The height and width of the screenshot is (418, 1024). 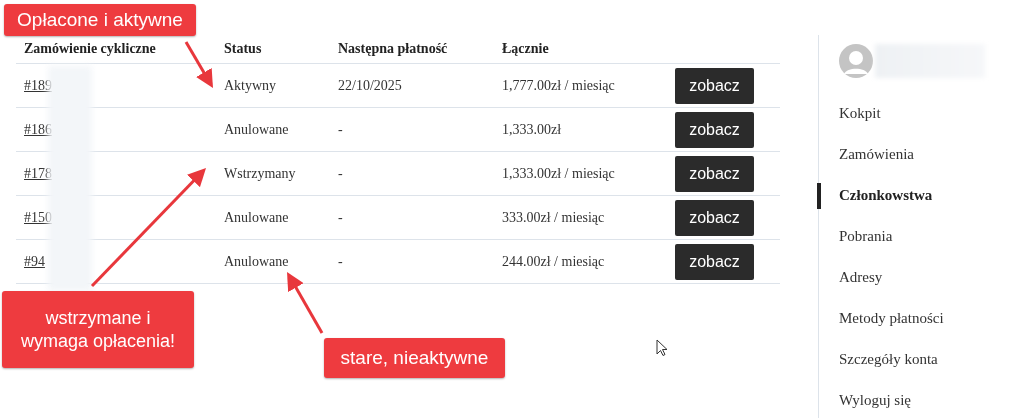 I want to click on order-link: #189, so click(x=38, y=85).